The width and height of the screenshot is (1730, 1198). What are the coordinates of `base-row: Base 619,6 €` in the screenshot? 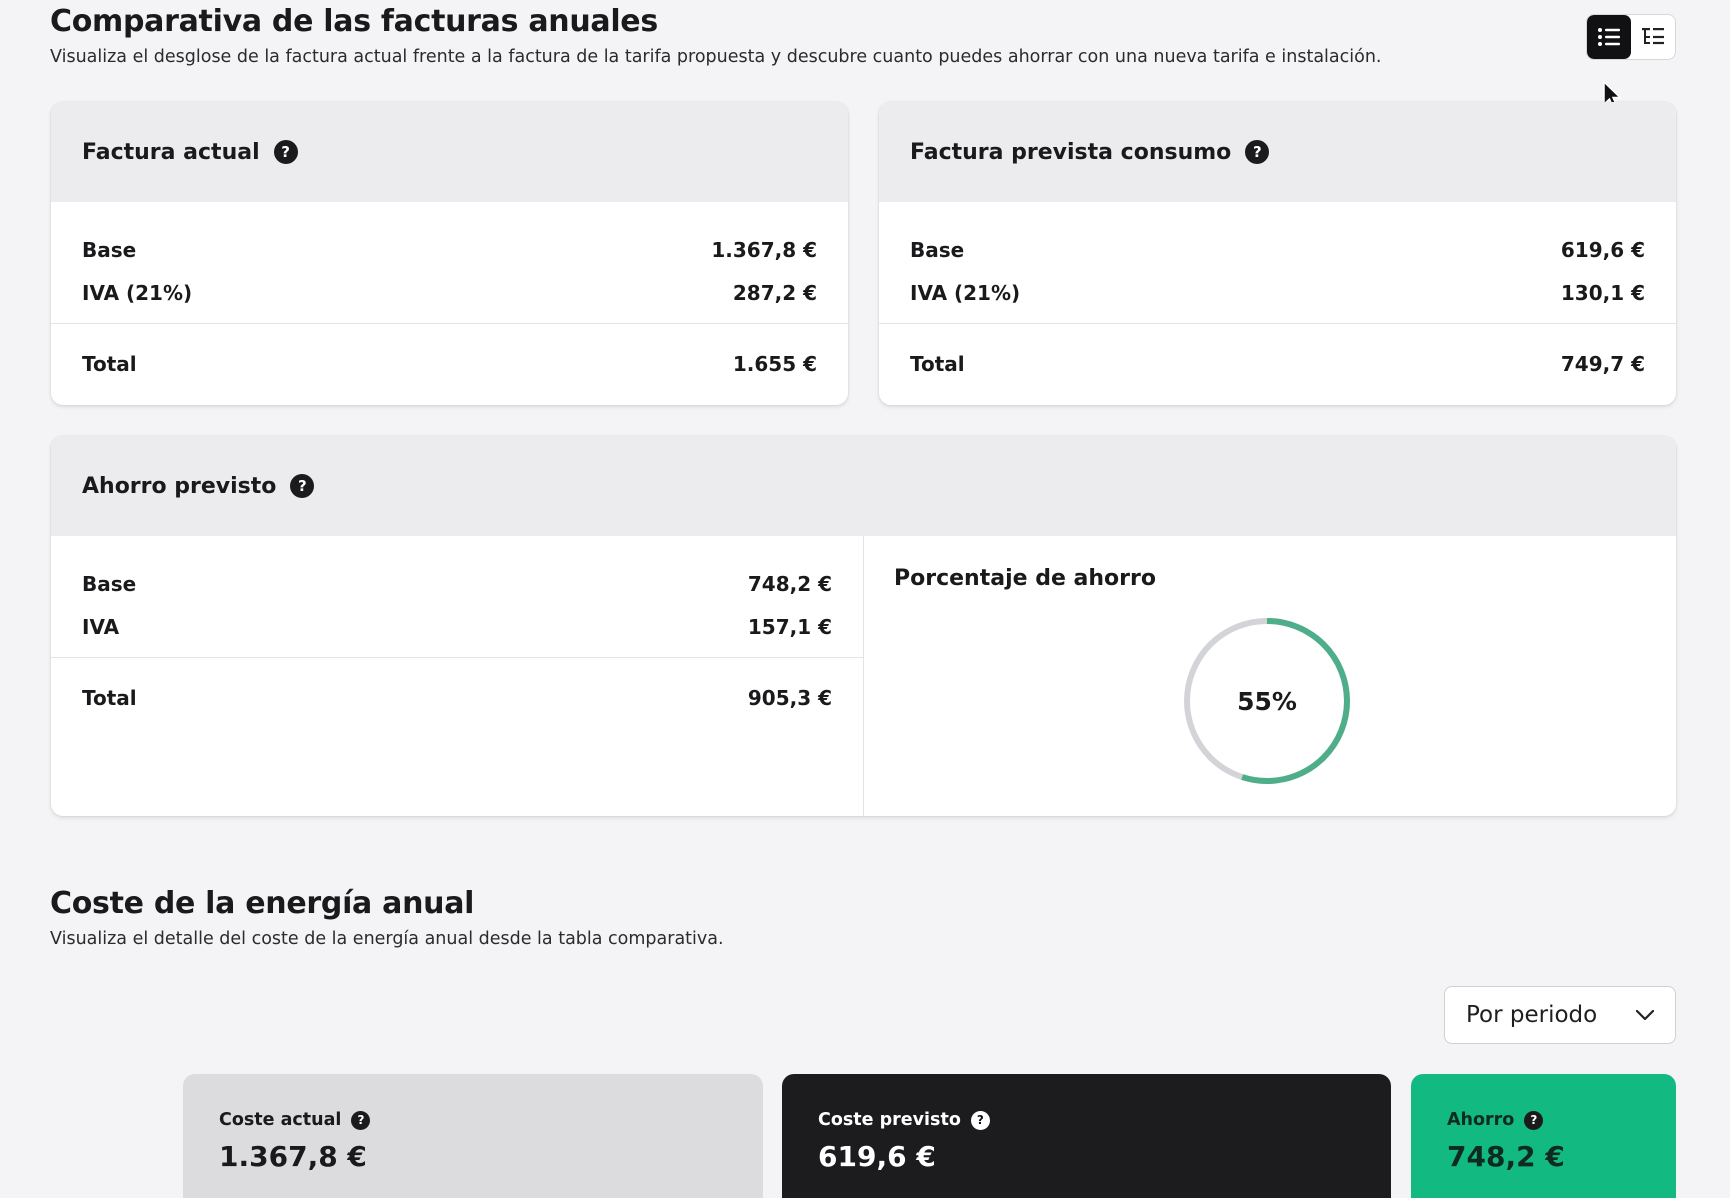 It's located at (1277, 249).